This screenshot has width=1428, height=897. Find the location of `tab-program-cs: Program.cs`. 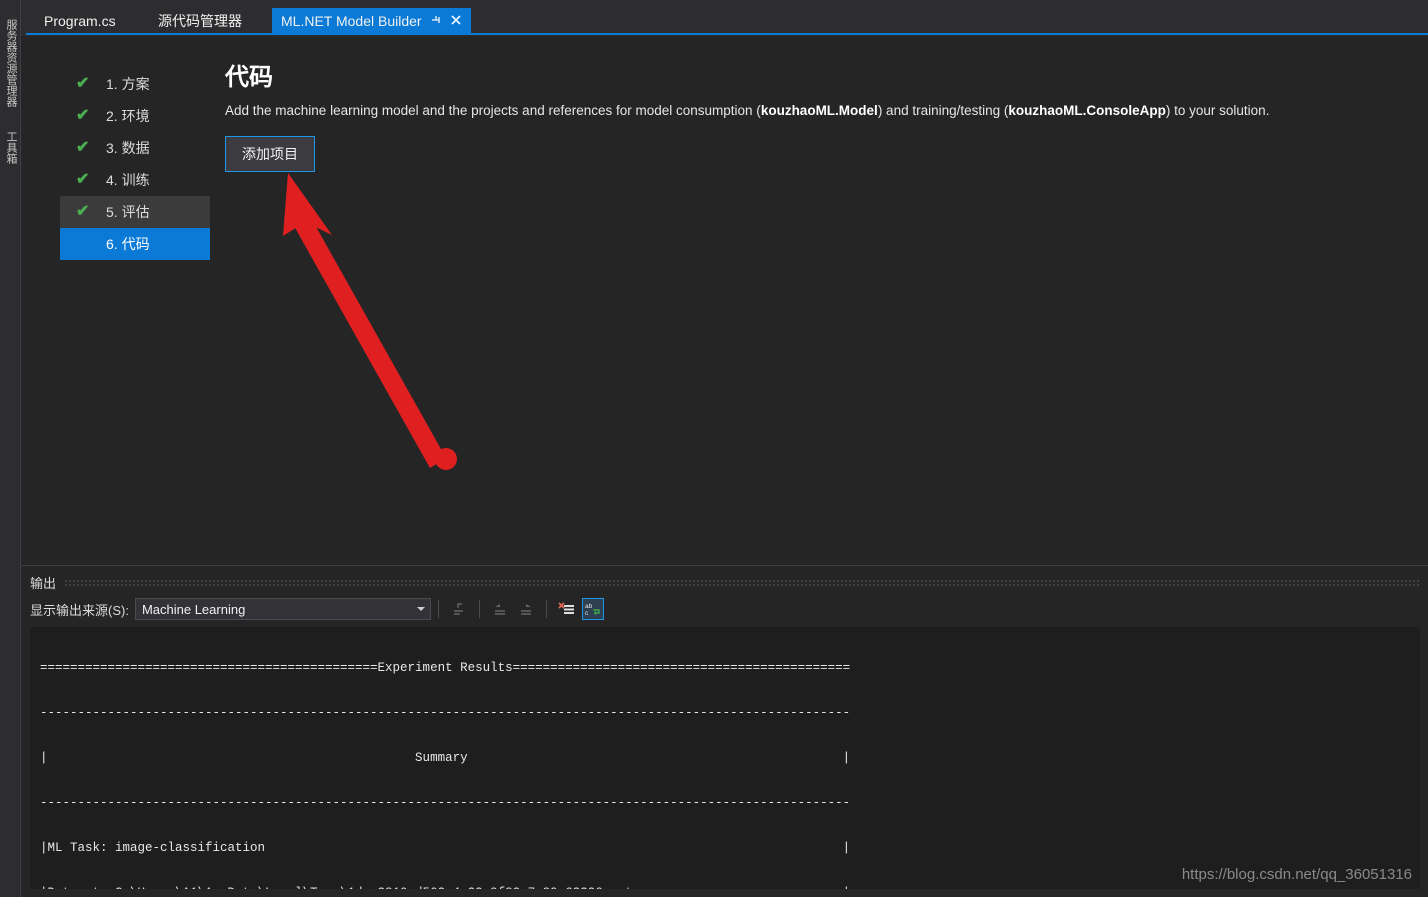

tab-program-cs: Program.cs is located at coordinates (80, 21).